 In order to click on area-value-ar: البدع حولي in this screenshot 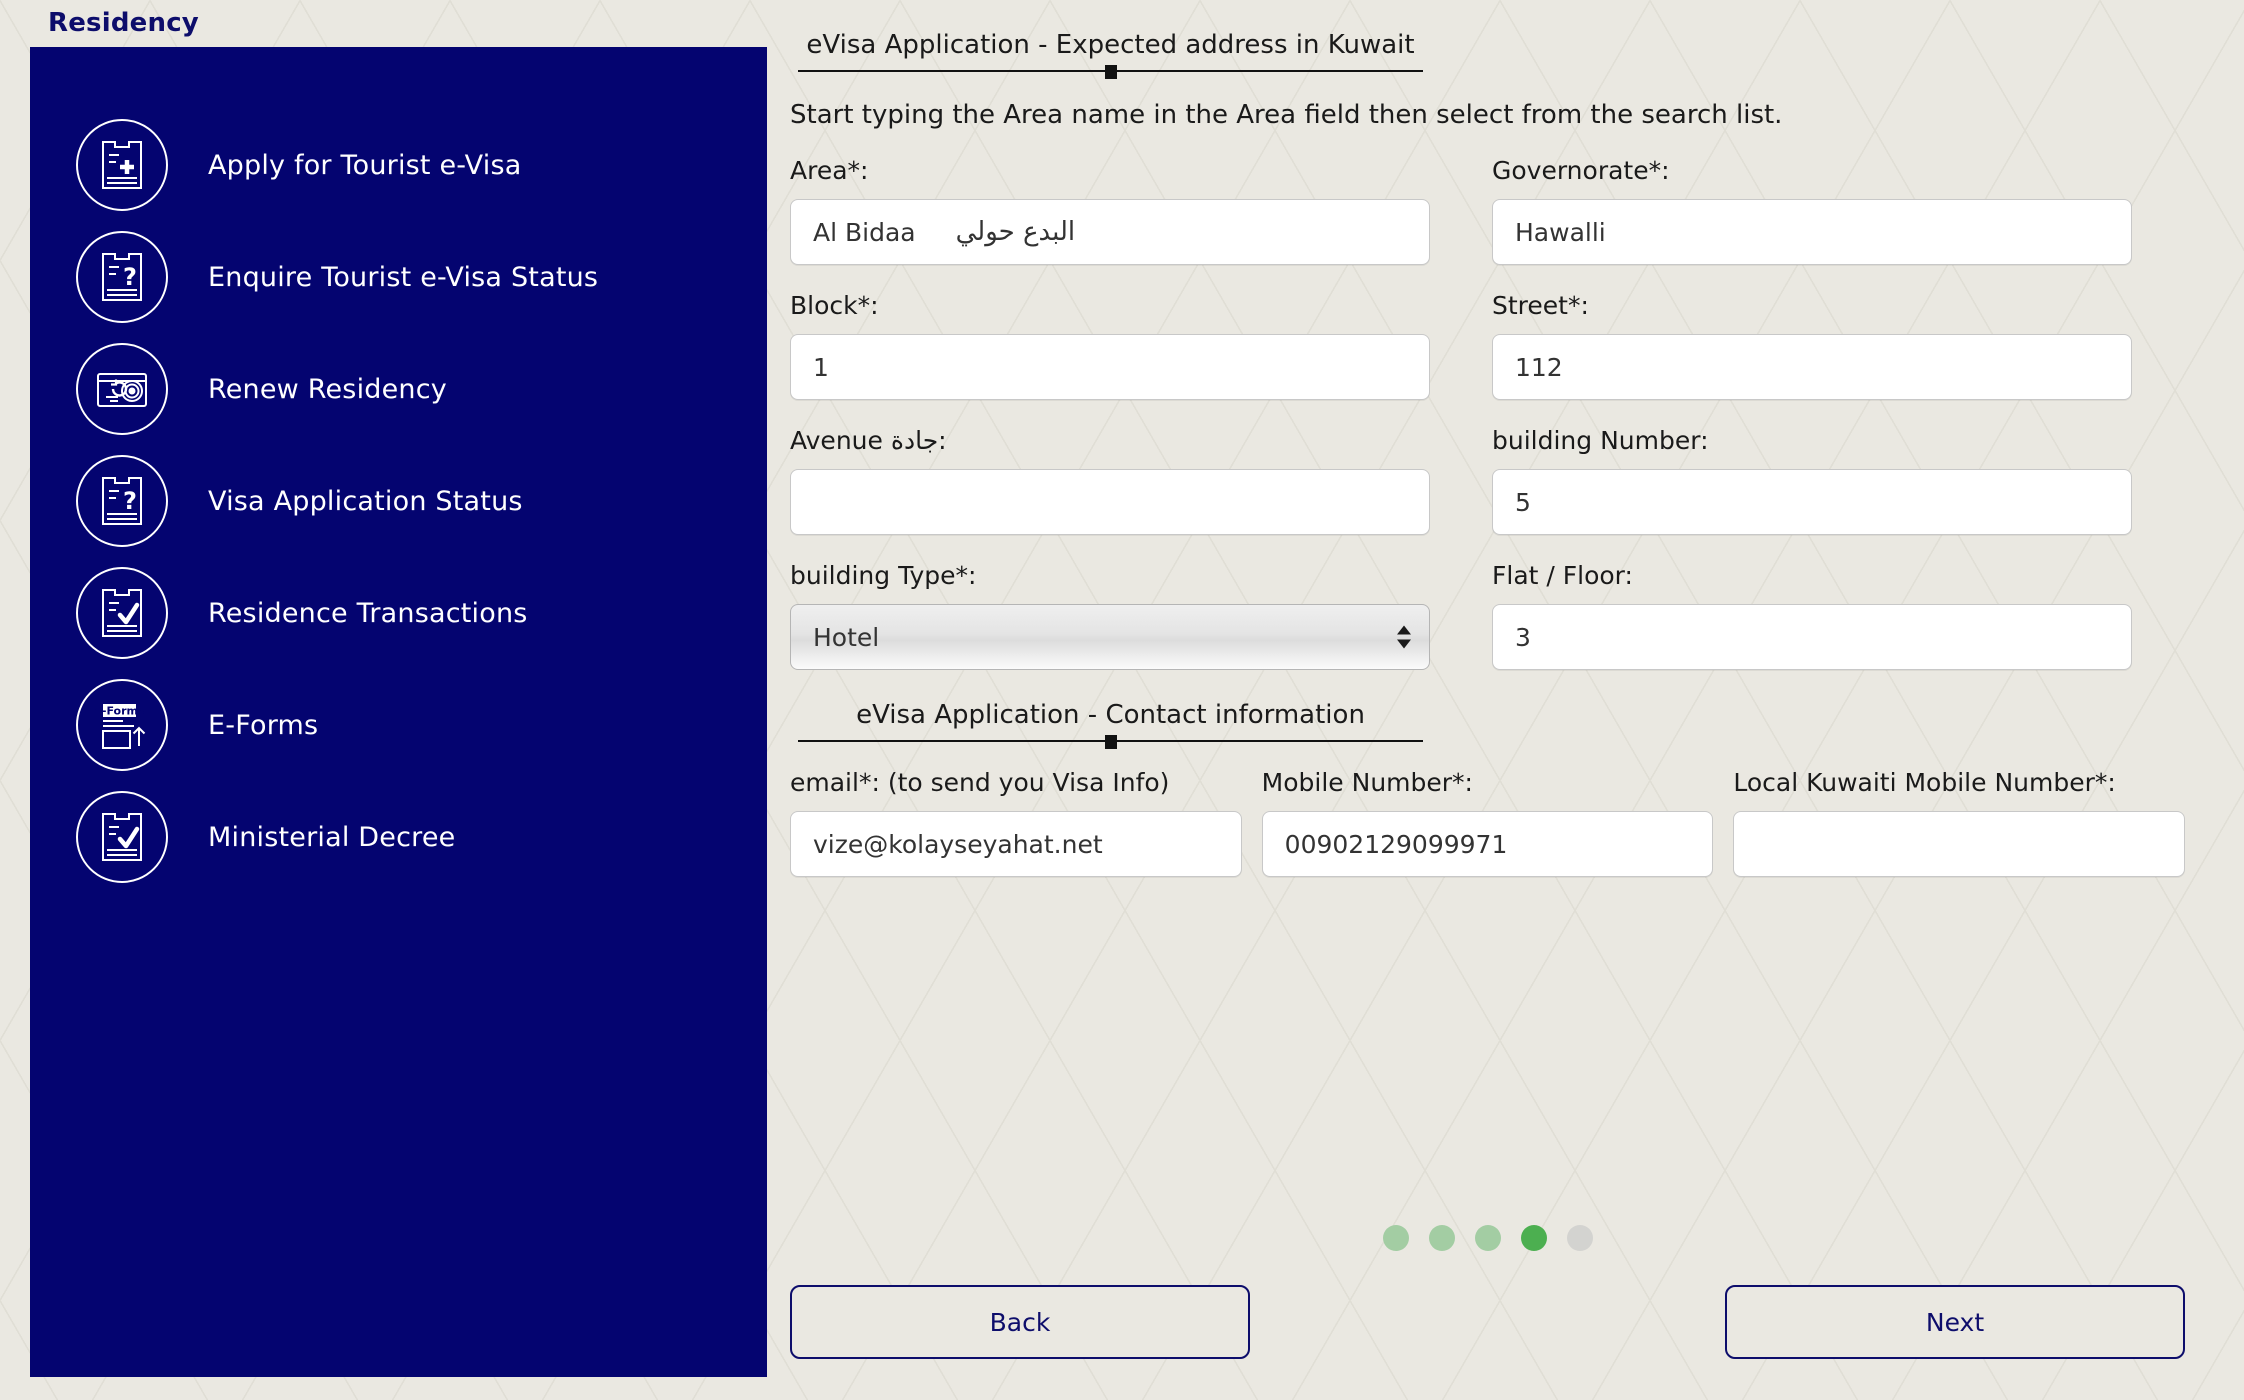, I will do `click(1015, 232)`.